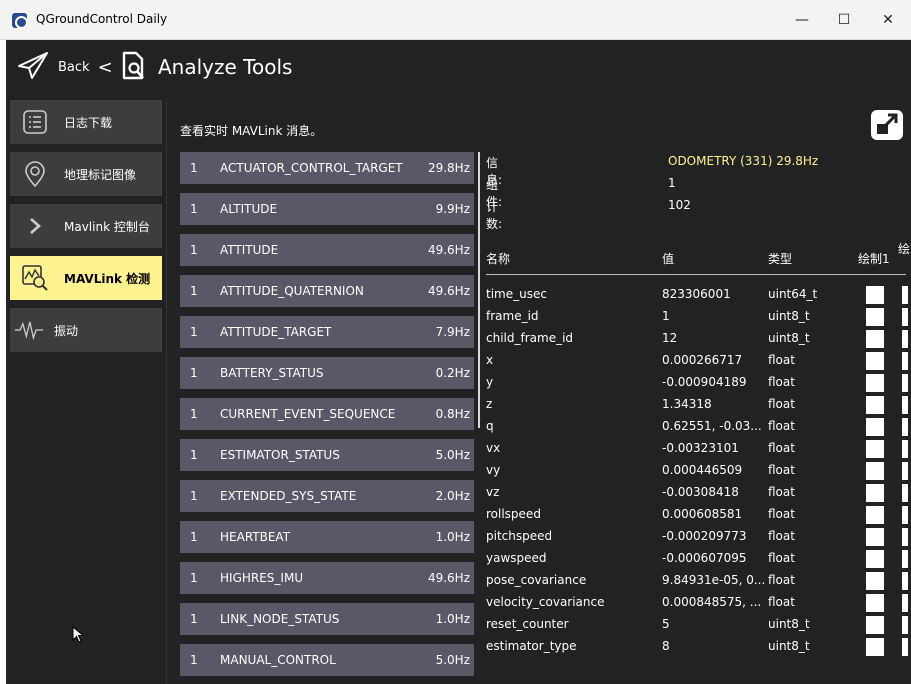 The height and width of the screenshot is (684, 911). I want to click on message-name: CURRENT_EVENT_SEQUENCE, so click(308, 414).